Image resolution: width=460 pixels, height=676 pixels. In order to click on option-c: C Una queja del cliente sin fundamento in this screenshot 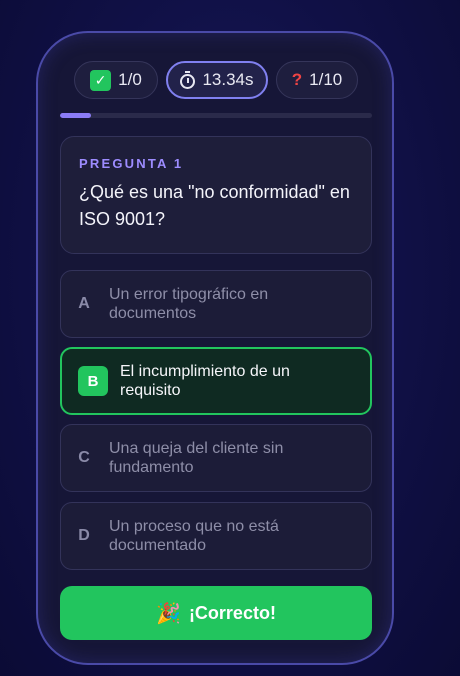, I will do `click(216, 458)`.